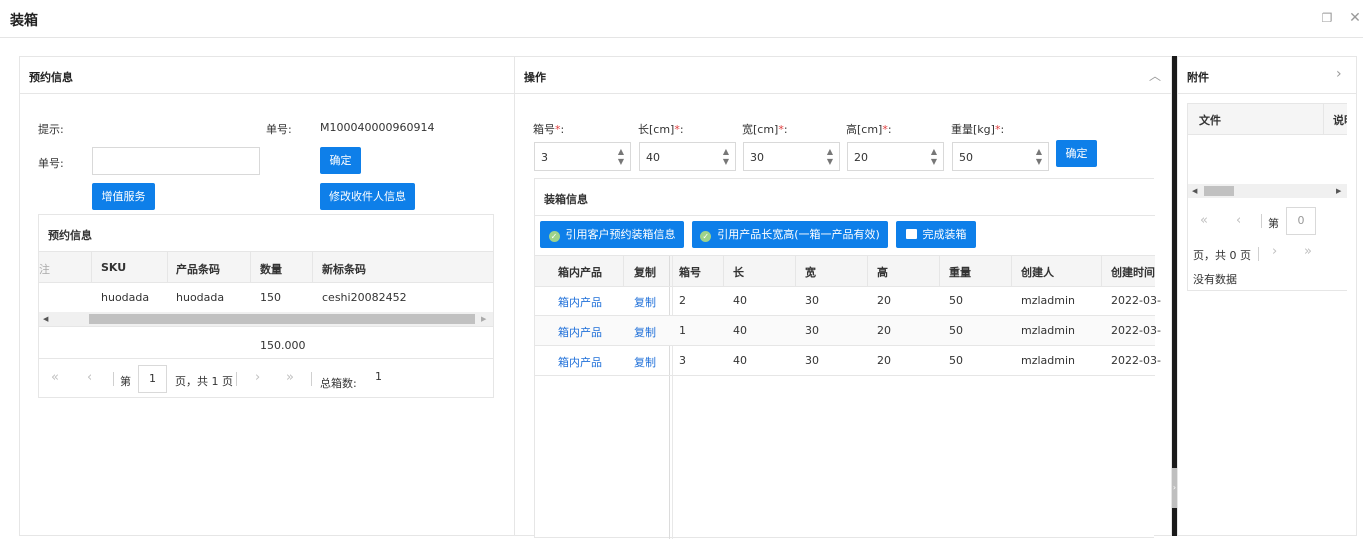 The width and height of the screenshot is (1363, 539). What do you see at coordinates (1267, 75) in the screenshot?
I see `panel-title: 附件` at bounding box center [1267, 75].